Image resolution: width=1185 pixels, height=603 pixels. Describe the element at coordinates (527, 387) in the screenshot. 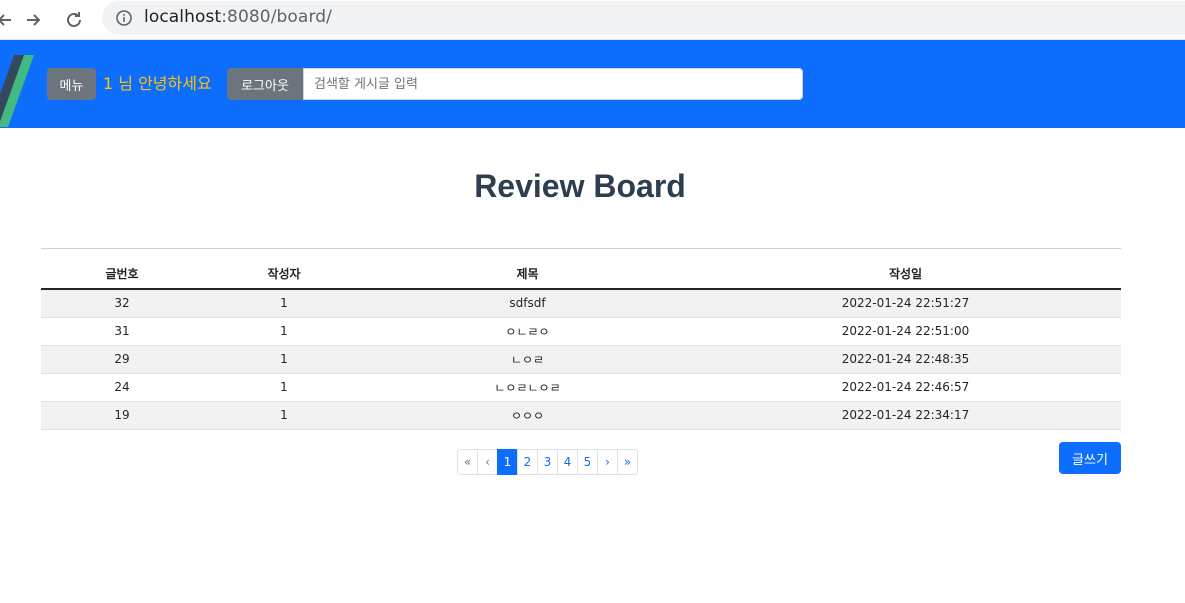

I see `post-title: ㄴㅇㄹㄴㅇㄹ` at that location.